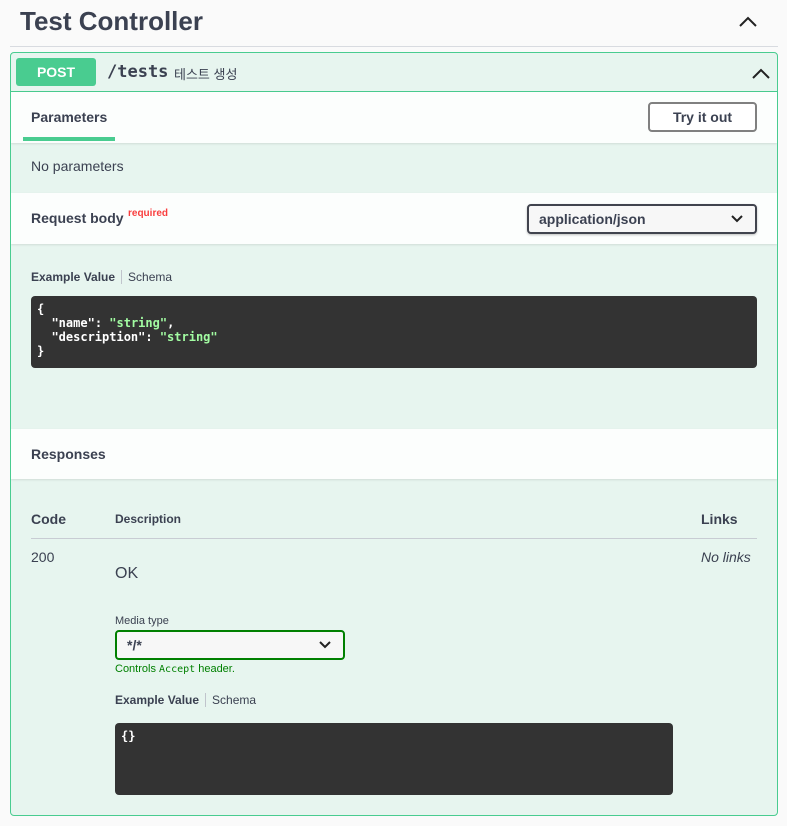 Image resolution: width=787 pixels, height=826 pixels. I want to click on required-marker: required, so click(148, 213).